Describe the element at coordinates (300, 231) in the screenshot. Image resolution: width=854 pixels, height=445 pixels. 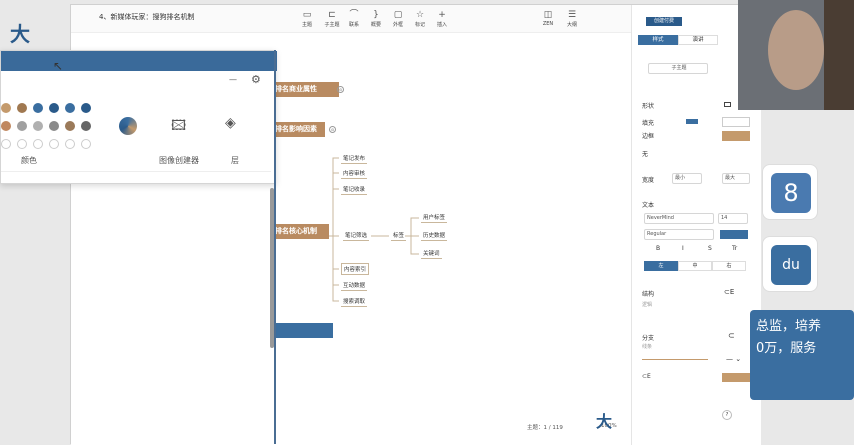
I see `mindmap-node: 排名核心机制` at that location.